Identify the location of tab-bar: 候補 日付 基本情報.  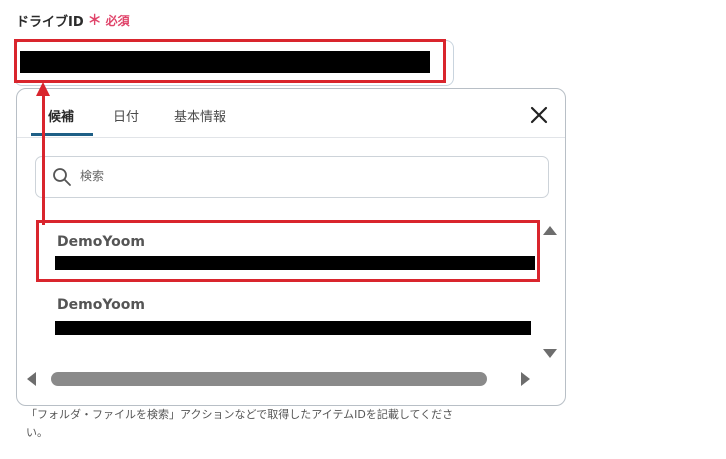
(291, 113).